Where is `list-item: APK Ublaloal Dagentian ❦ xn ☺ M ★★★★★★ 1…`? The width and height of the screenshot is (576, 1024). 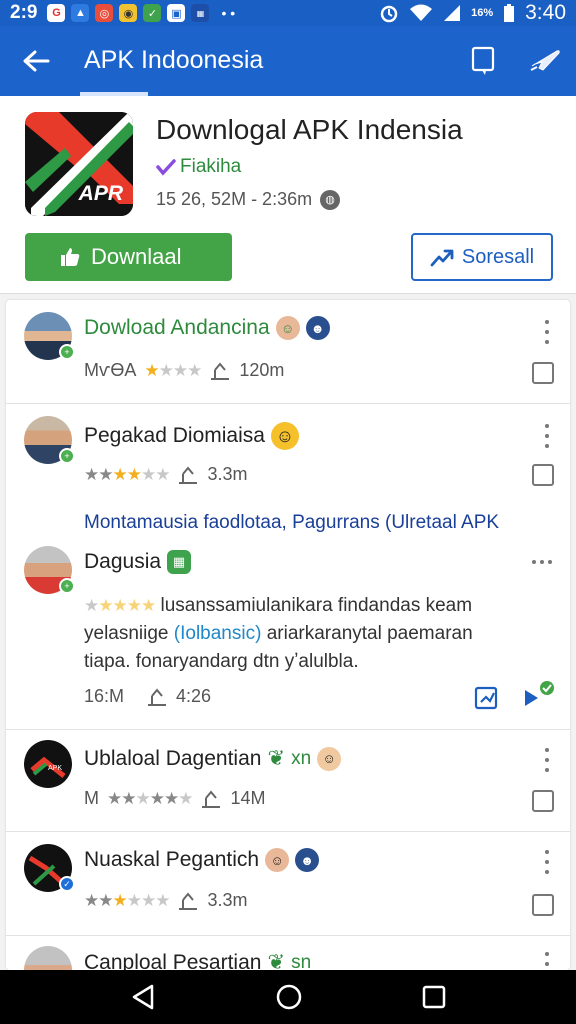
list-item: APK Ublaloal Dagentian ❦ xn ☺ M ★★★★★★ 1… is located at coordinates (288, 781).